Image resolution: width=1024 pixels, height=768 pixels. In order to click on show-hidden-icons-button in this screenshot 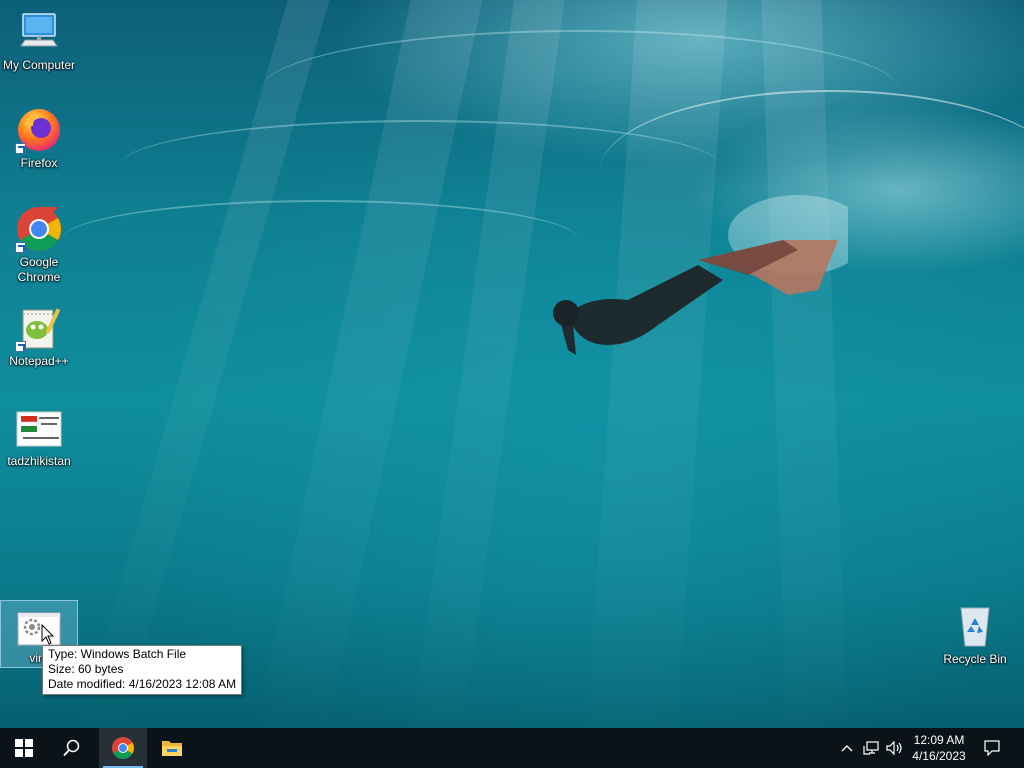, I will do `click(847, 748)`.